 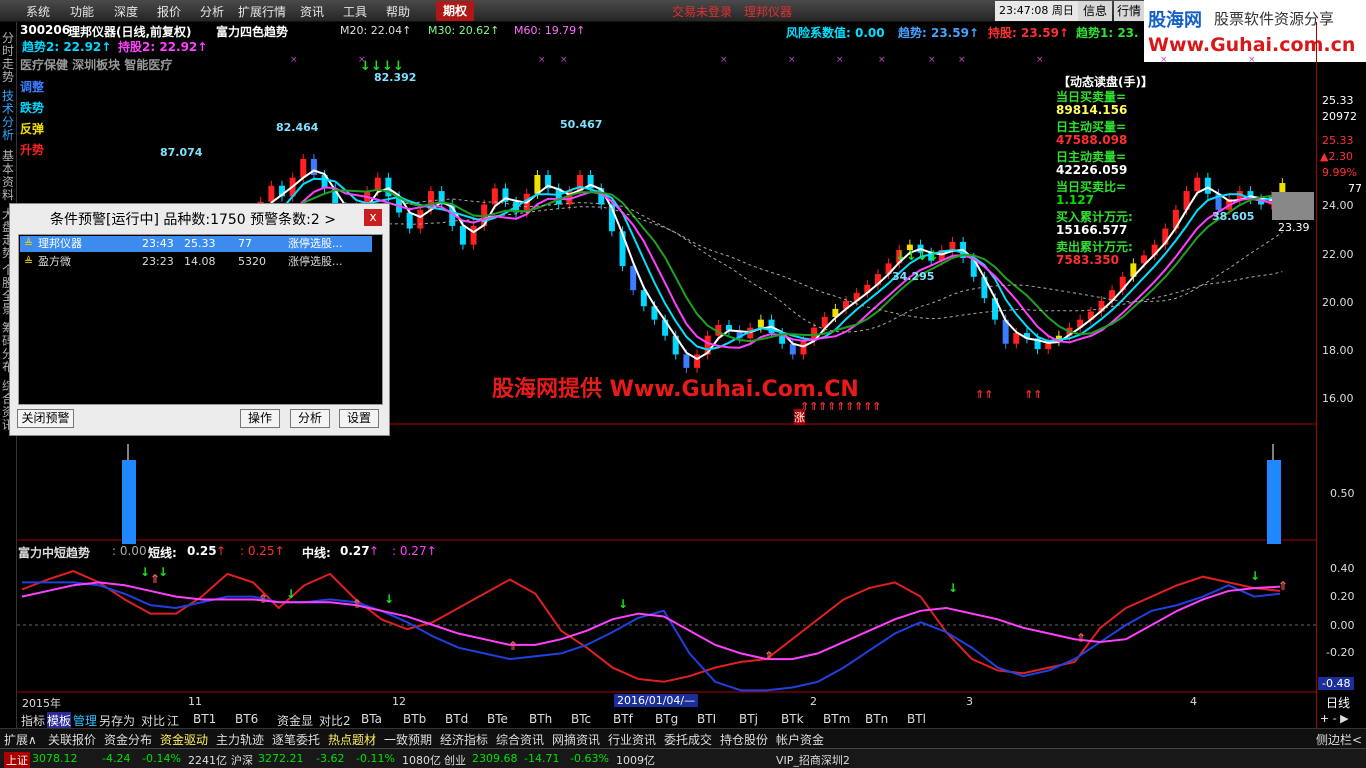 What do you see at coordinates (45, 418) in the screenshot?
I see `close-alert-button: 关闭预警` at bounding box center [45, 418].